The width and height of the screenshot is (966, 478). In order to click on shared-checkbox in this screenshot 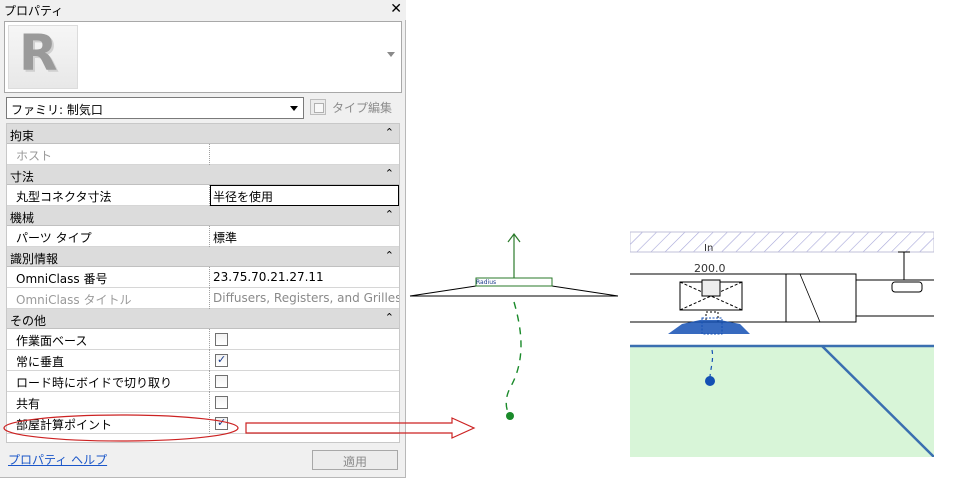, I will do `click(221, 402)`.